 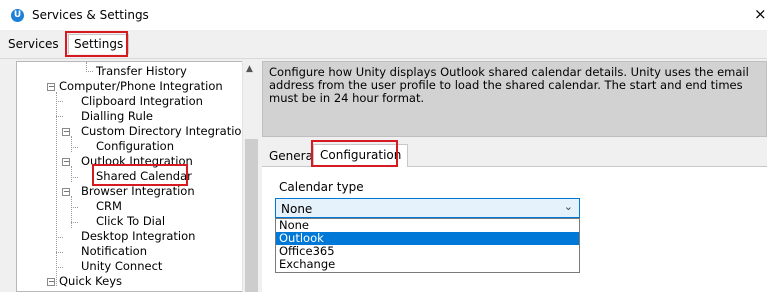 What do you see at coordinates (297, 209) in the screenshot?
I see `calendar-type-value: None` at bounding box center [297, 209].